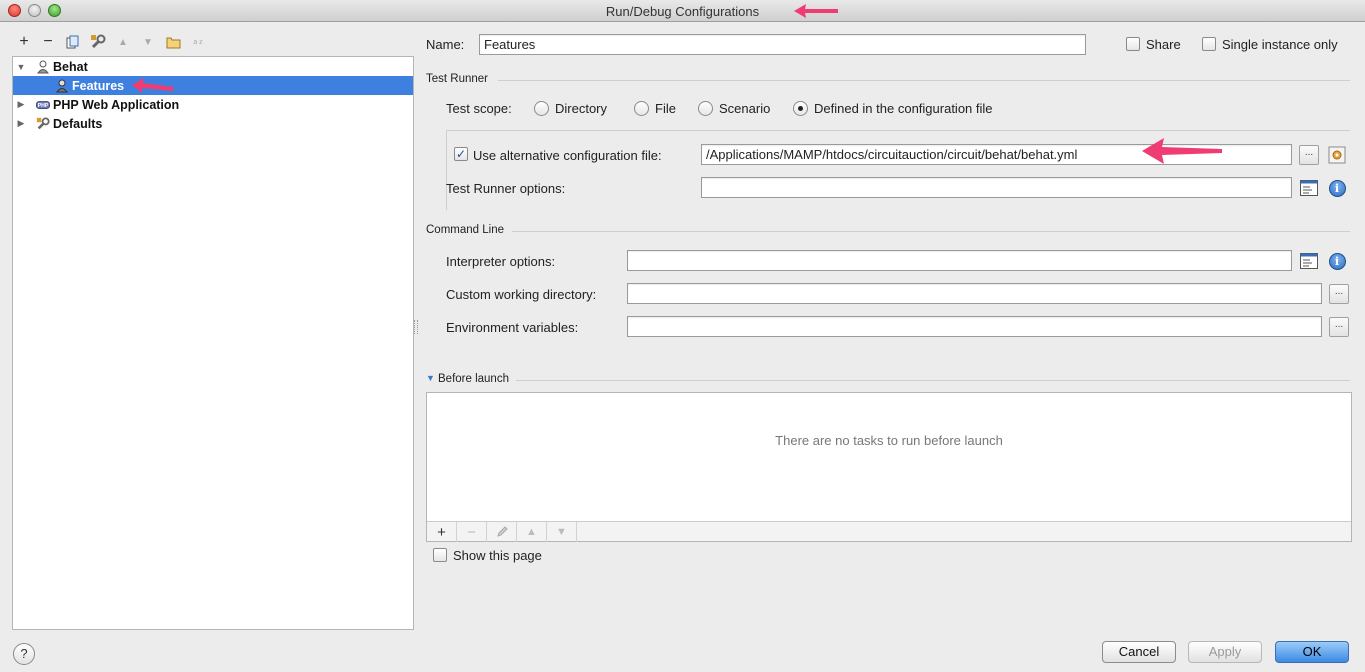 This screenshot has width=1365, height=672. What do you see at coordinates (1182, 151) in the screenshot?
I see `annotation-arrow-config-path` at bounding box center [1182, 151].